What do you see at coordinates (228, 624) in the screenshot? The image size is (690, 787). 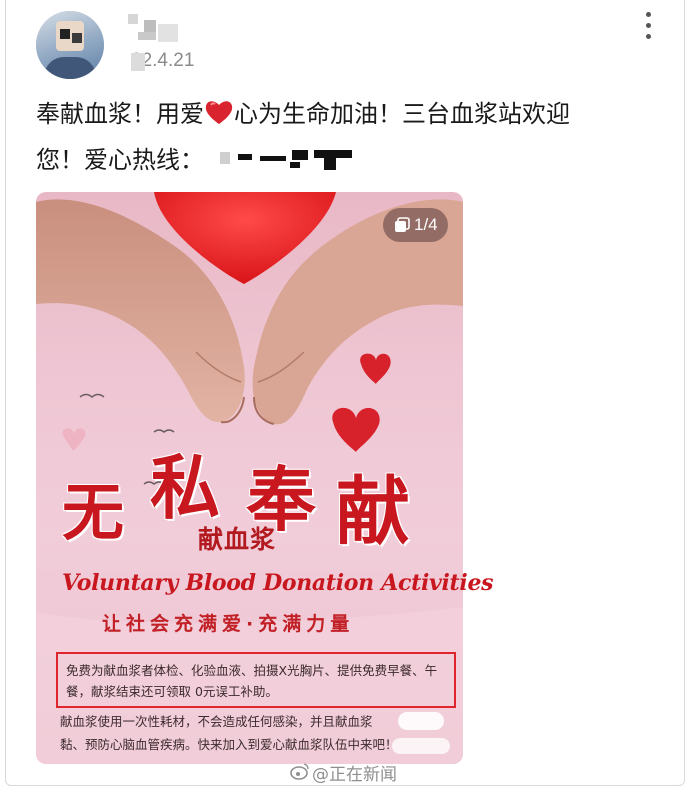 I see `poster-slogan: 让社会充满爱·充满力量` at bounding box center [228, 624].